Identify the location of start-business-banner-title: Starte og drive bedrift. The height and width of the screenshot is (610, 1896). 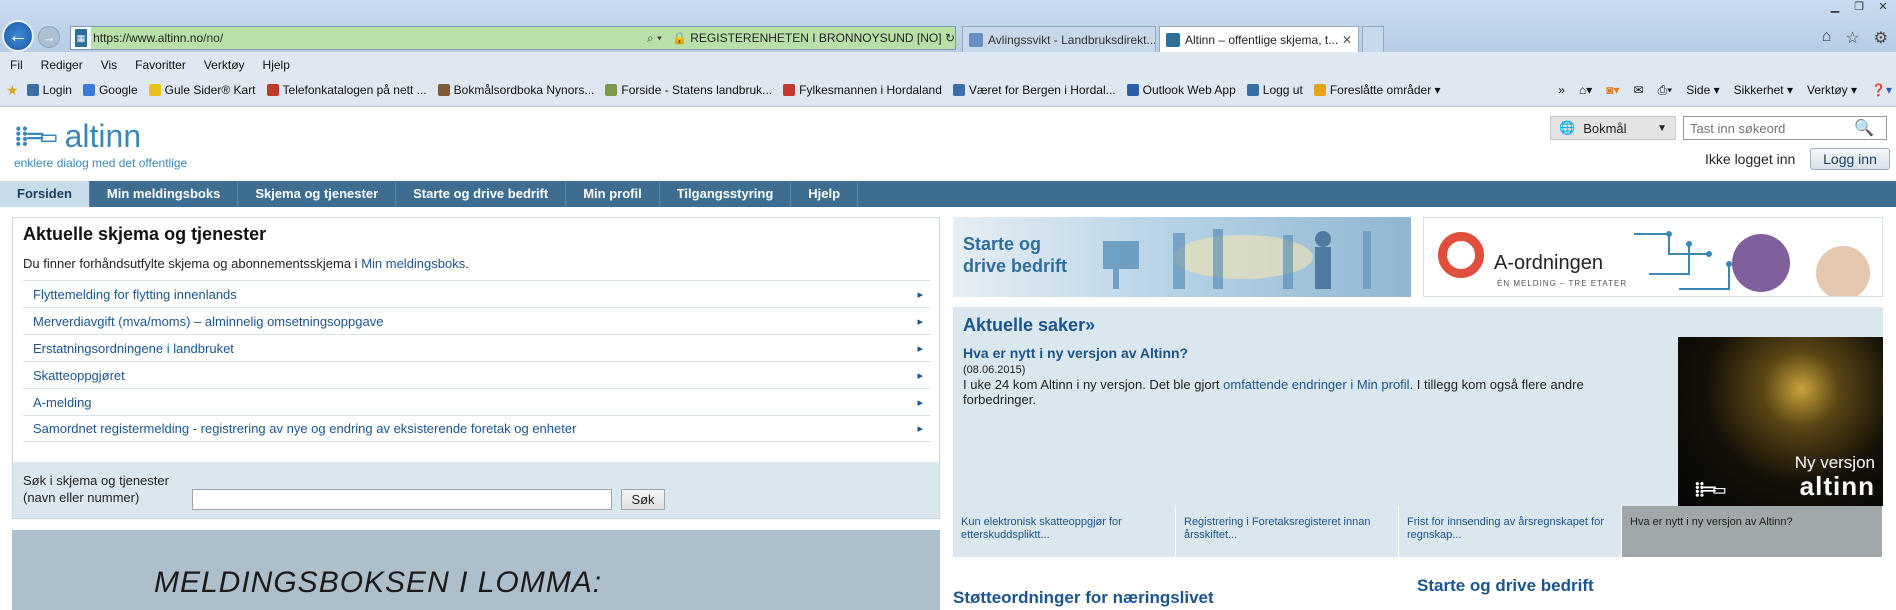
(1015, 255).